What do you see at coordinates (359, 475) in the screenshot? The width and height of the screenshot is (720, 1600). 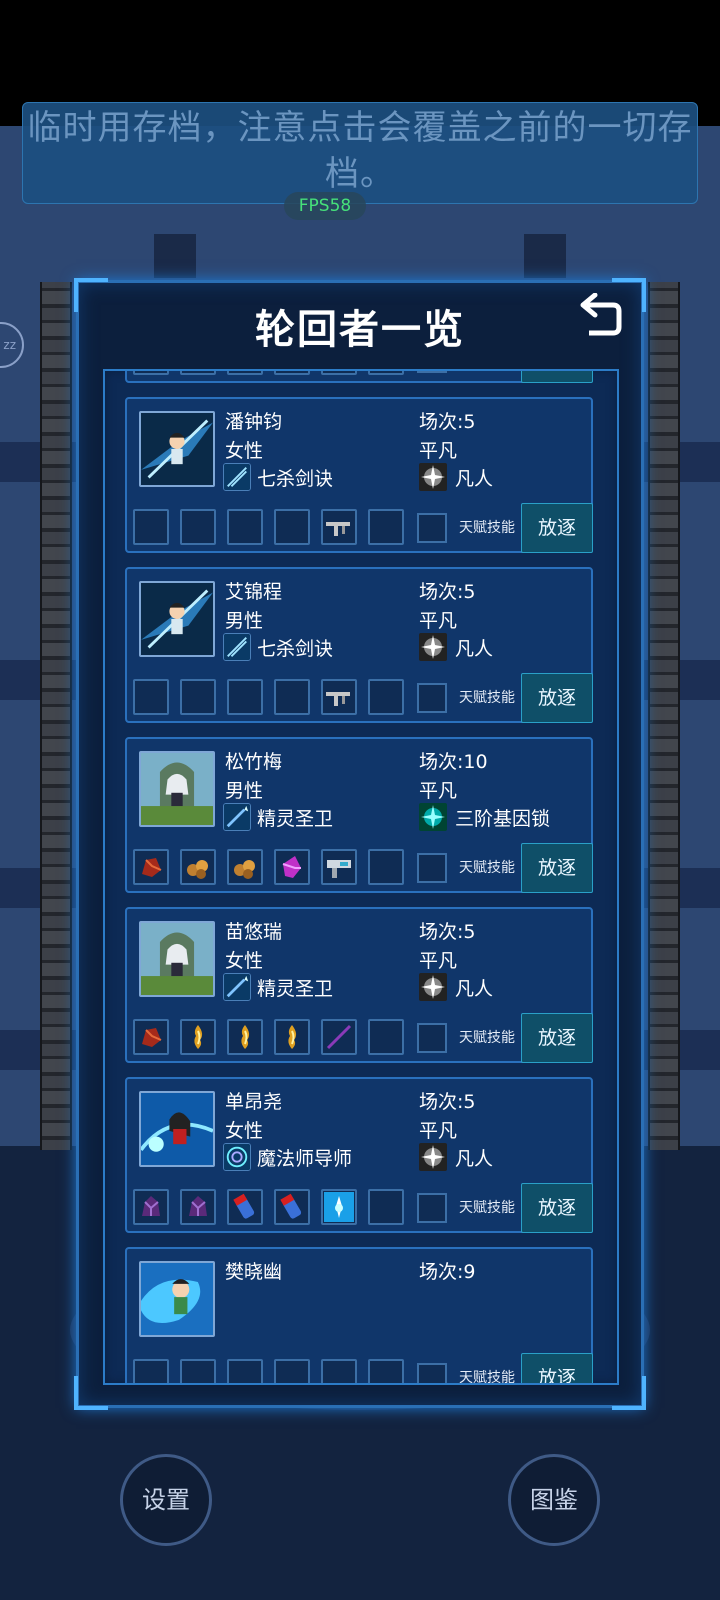 I see `character-card: 潘钟钧 女性 场次:5 平凡 七杀剑诀 凡人 天赋技能 放逐` at bounding box center [359, 475].